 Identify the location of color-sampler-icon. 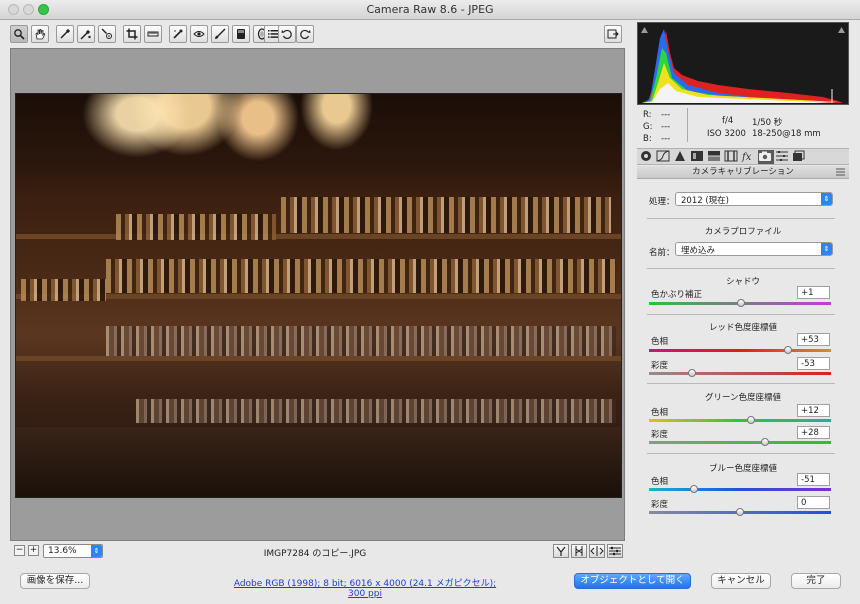
(85, 34).